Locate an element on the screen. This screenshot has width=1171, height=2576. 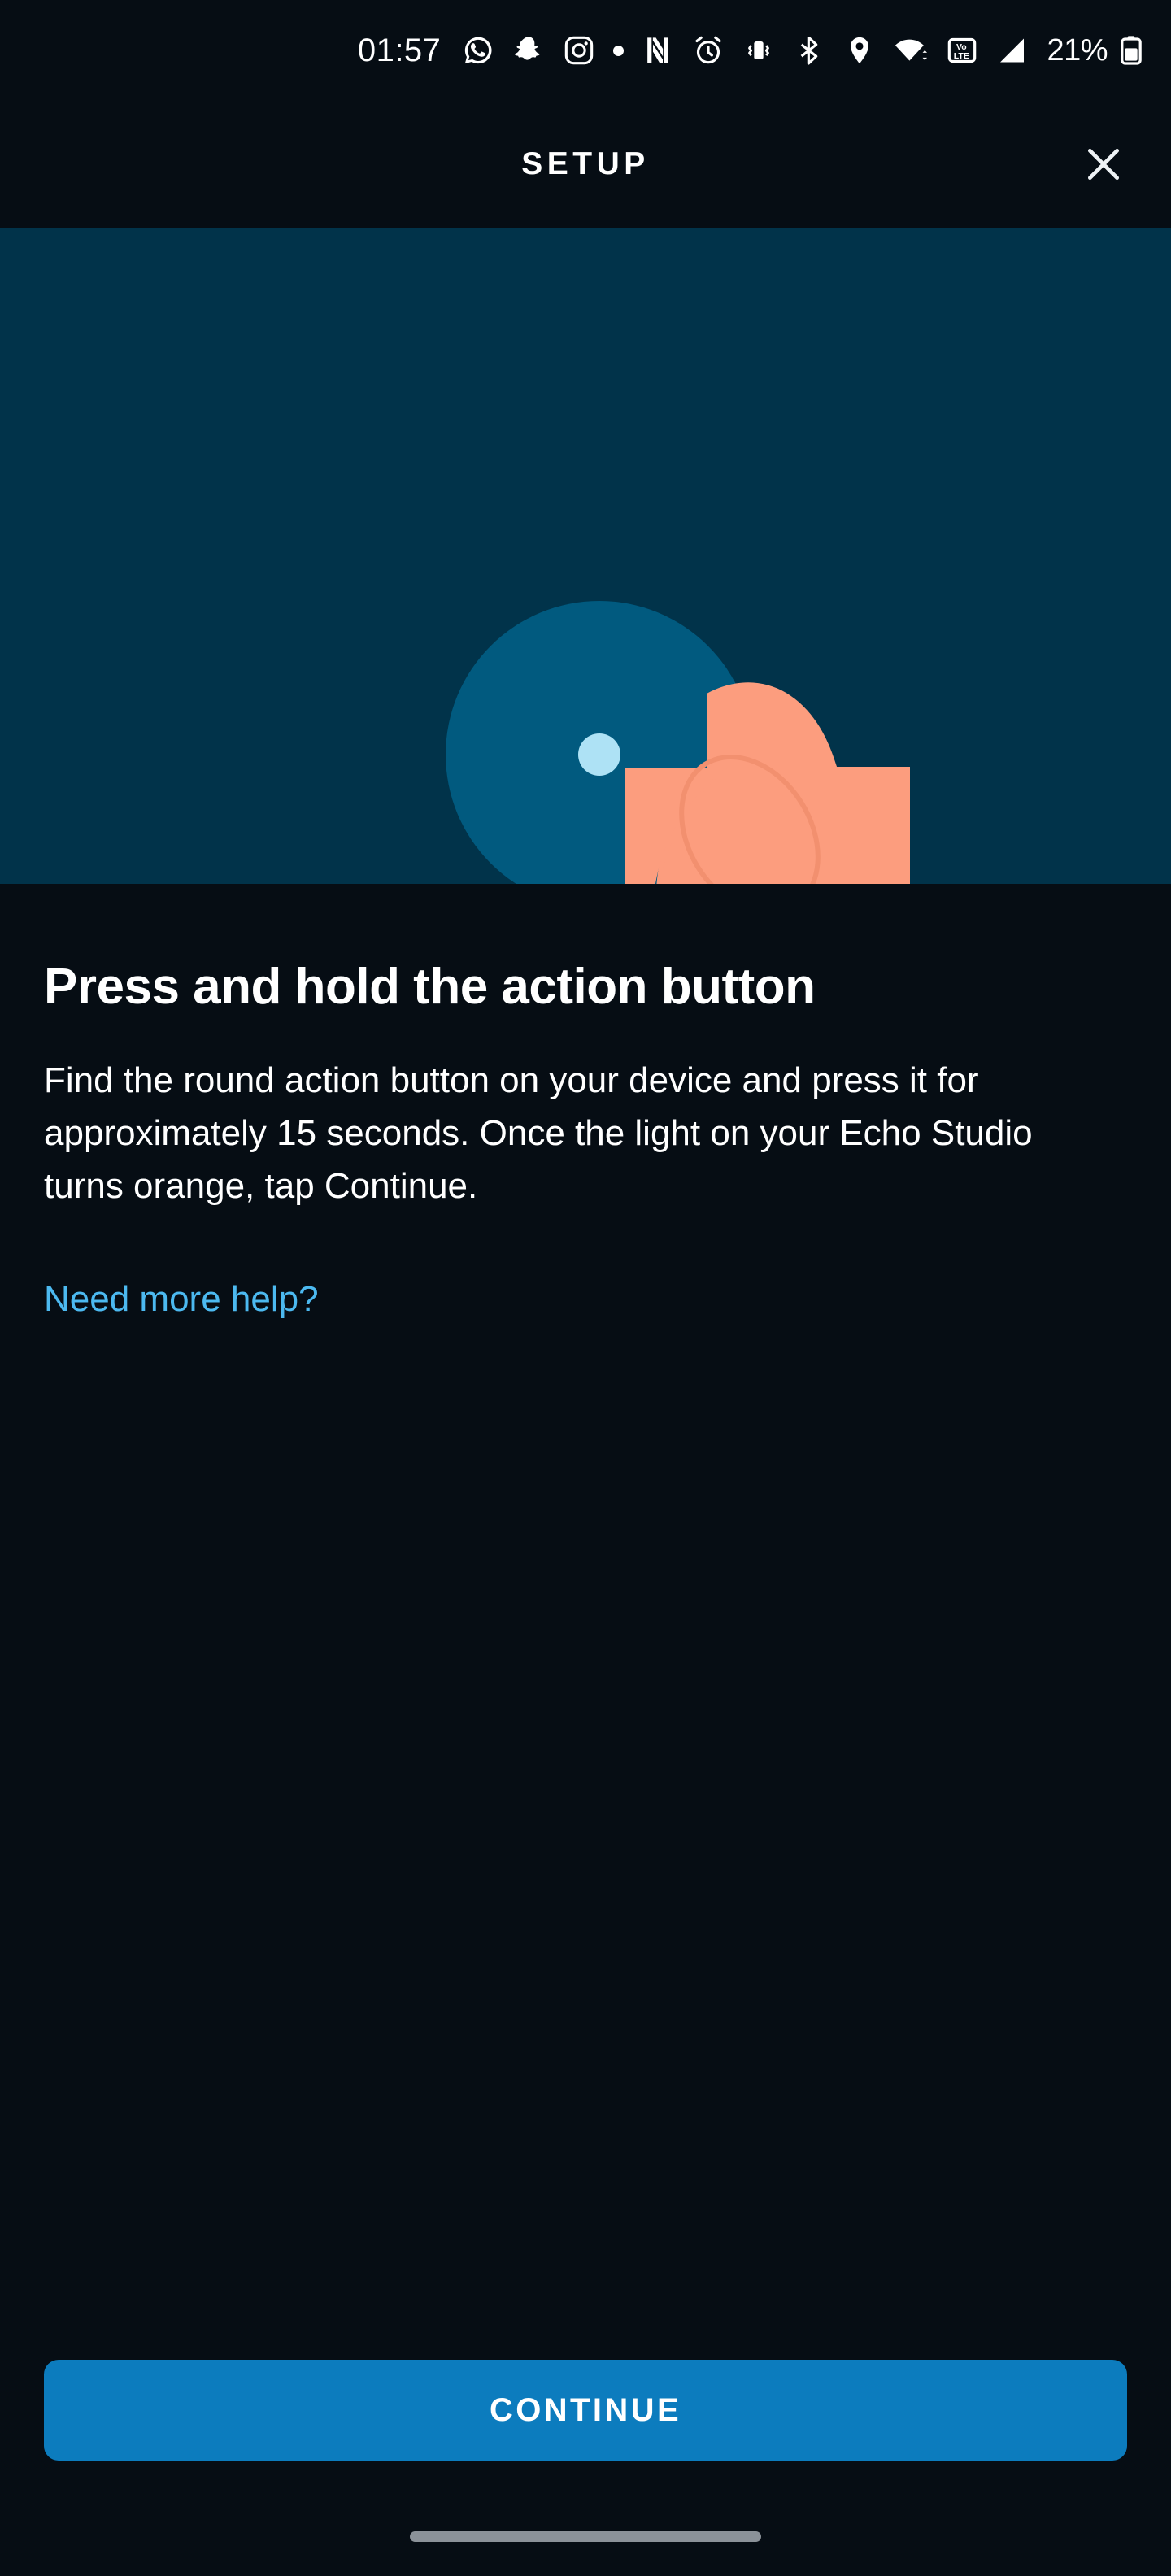
volte-icon: Vo LTE is located at coordinates (962, 51).